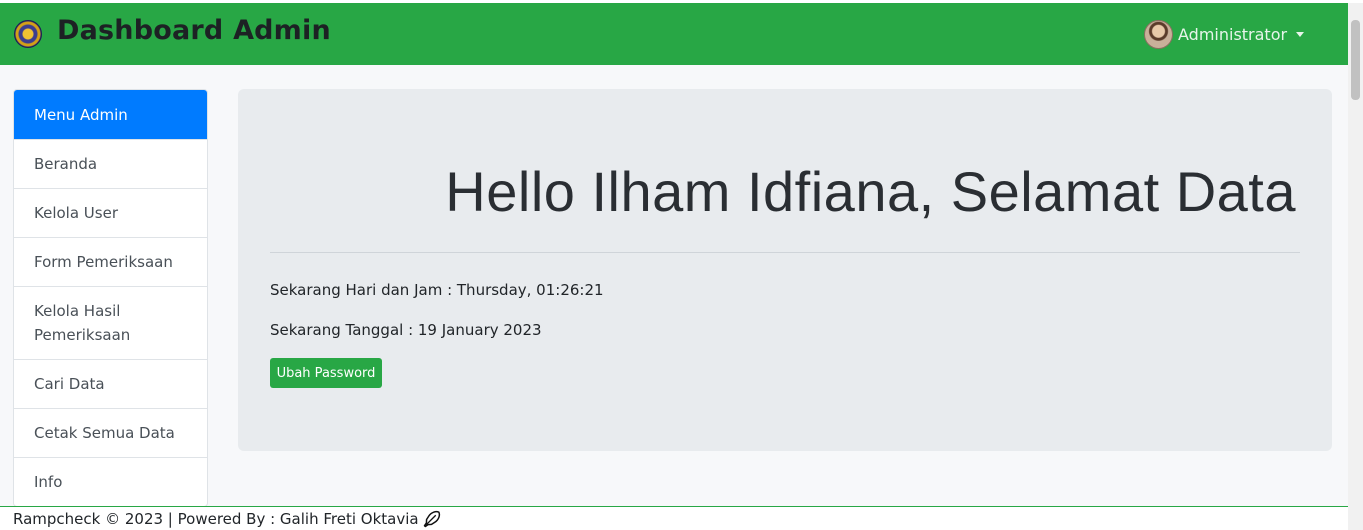 The height and width of the screenshot is (530, 1363). Describe the element at coordinates (28, 34) in the screenshot. I see `emblem-logo-icon` at that location.